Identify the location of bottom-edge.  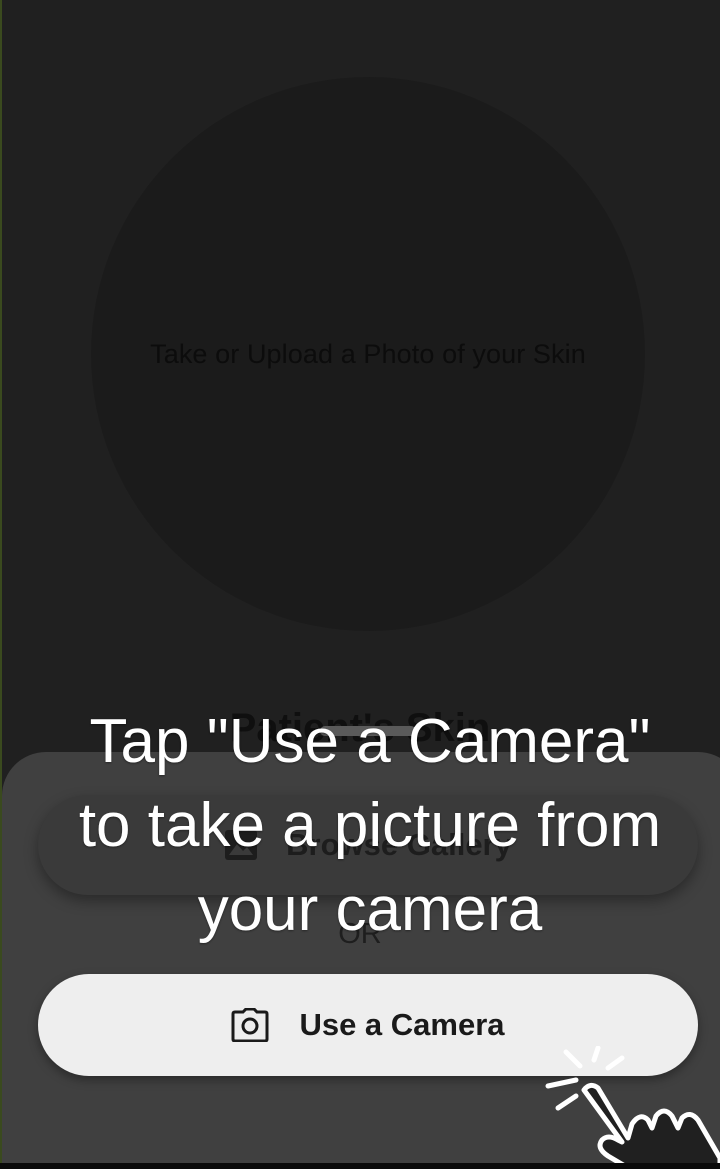
(360, 1166).